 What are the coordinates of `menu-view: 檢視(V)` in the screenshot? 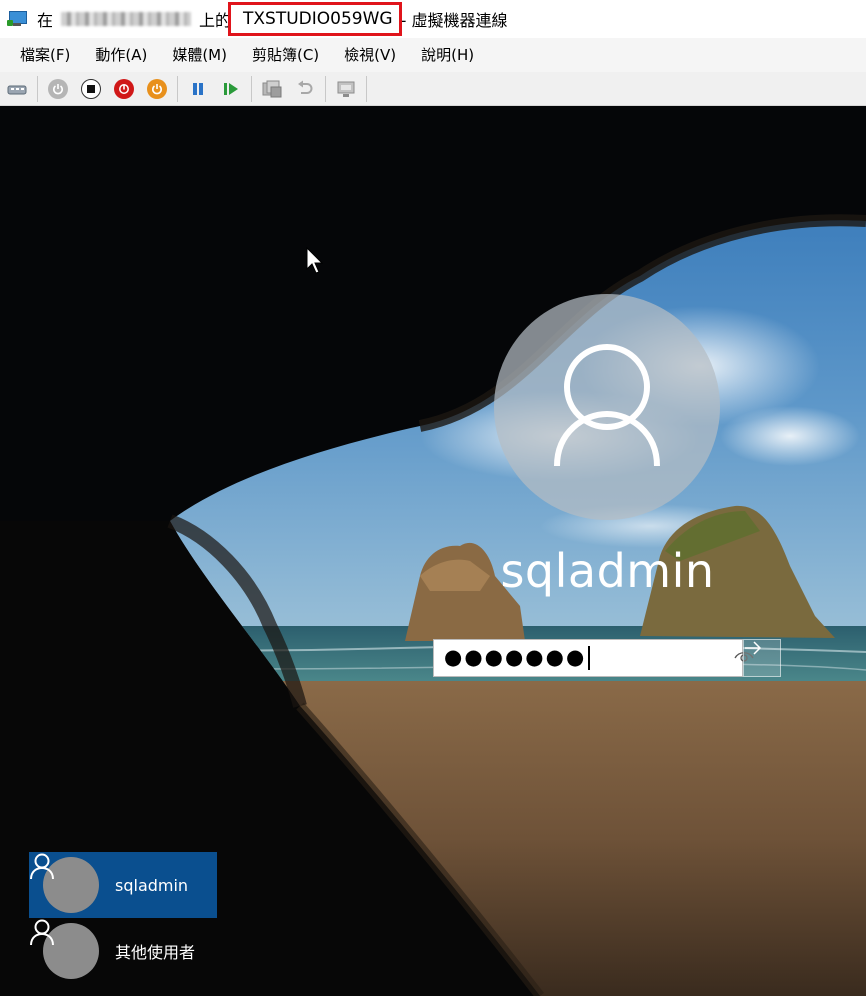 It's located at (370, 55).